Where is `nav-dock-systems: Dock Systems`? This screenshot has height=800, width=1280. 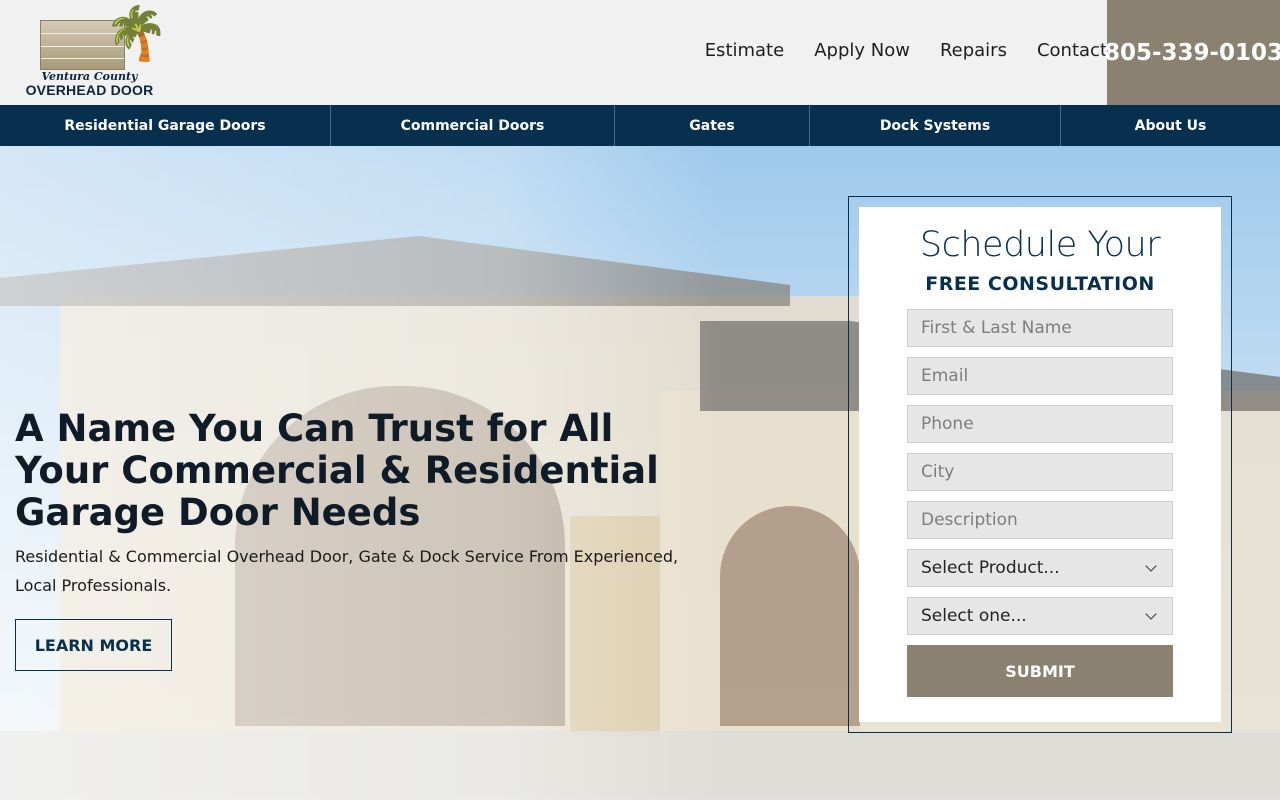 nav-dock-systems: Dock Systems is located at coordinates (935, 125).